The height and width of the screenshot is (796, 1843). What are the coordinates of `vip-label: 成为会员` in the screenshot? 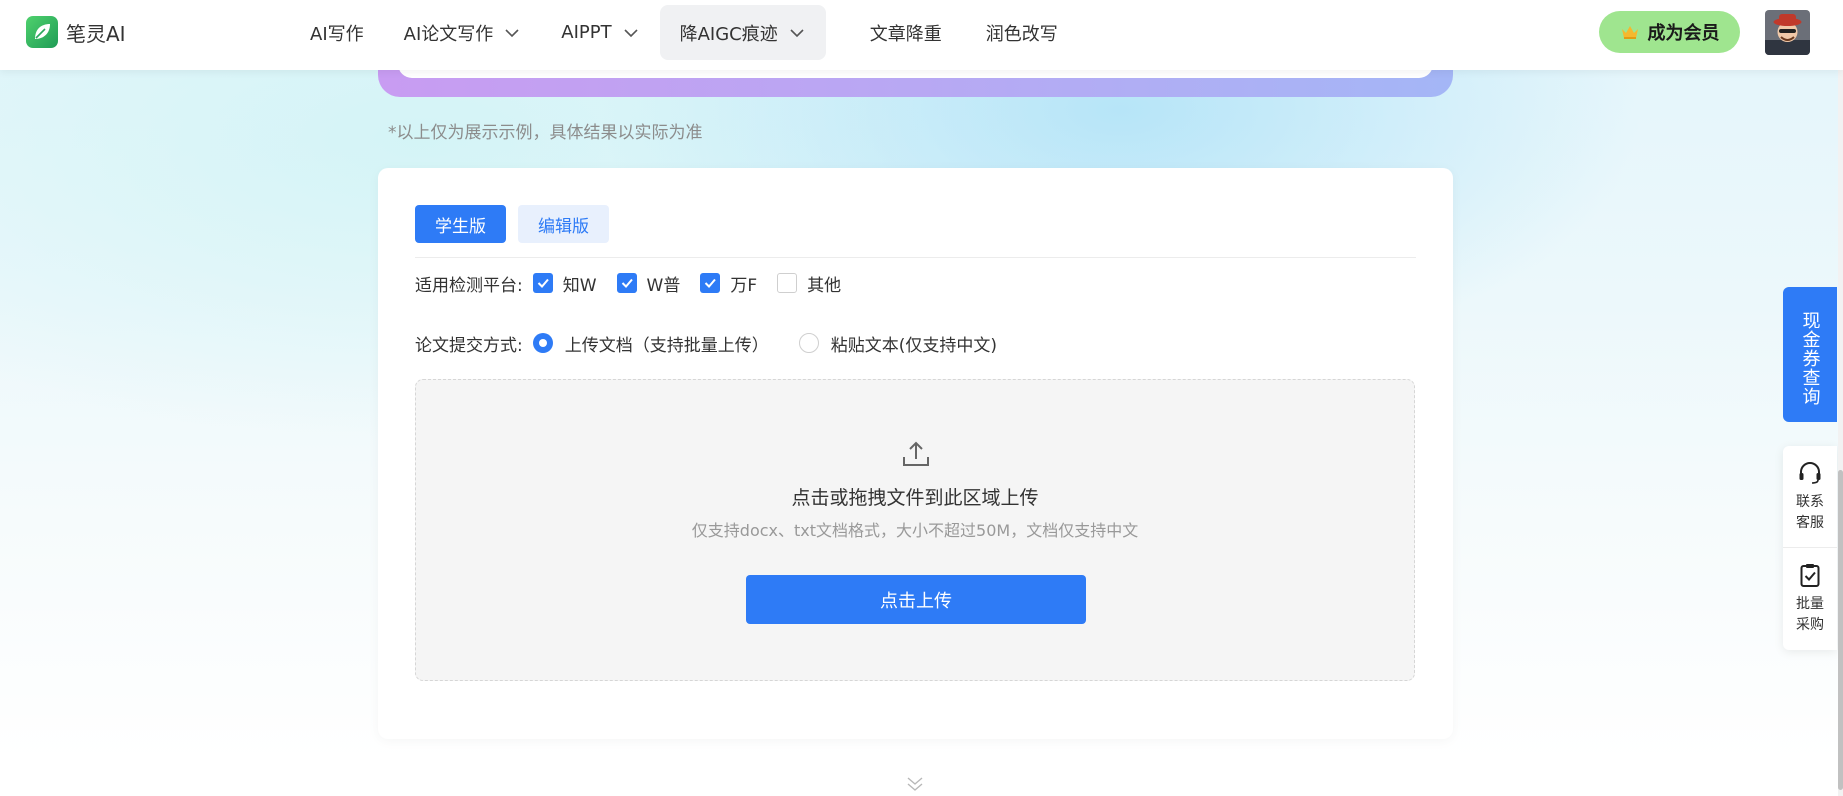 It's located at (1683, 33).